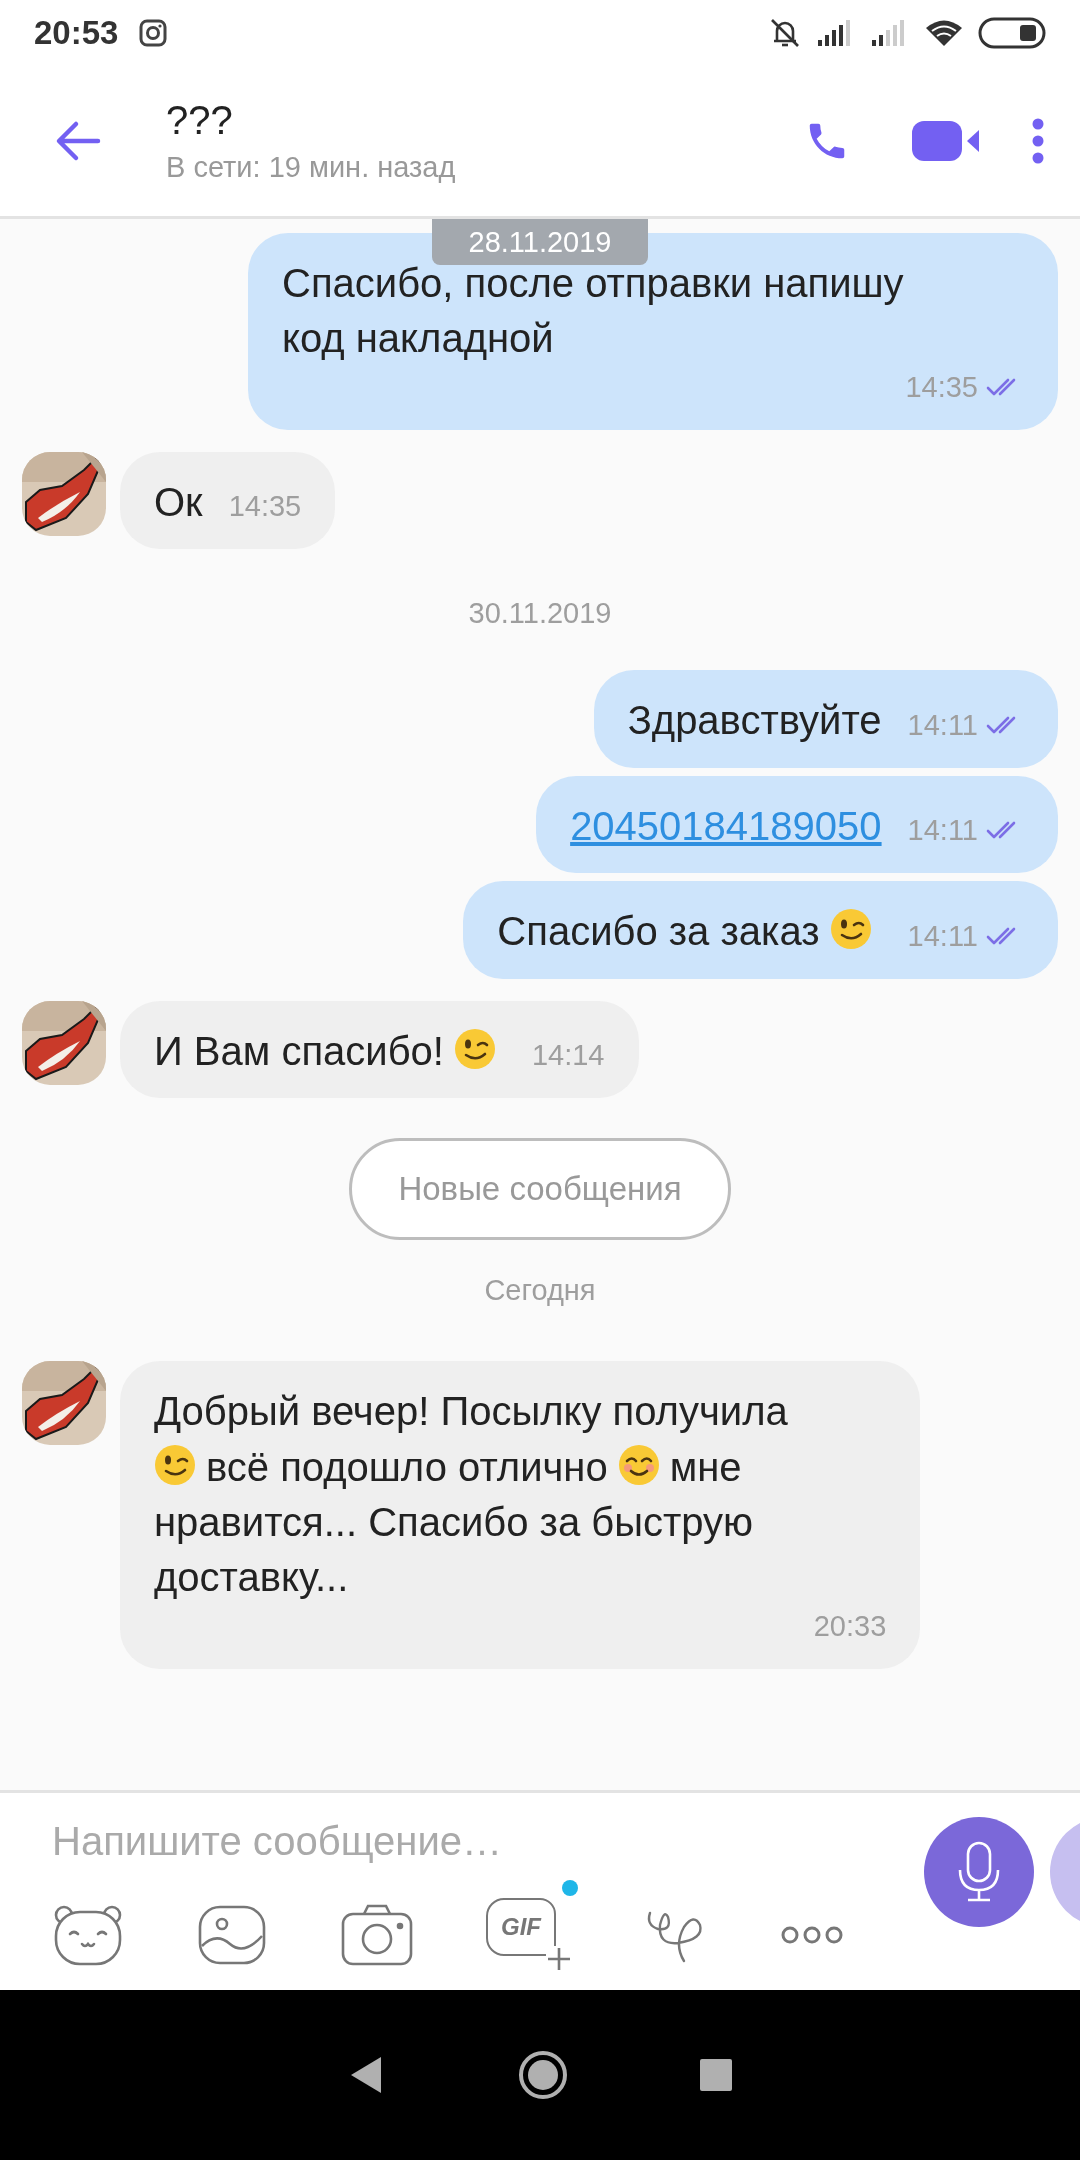  What do you see at coordinates (76, 33) in the screenshot?
I see `status-time: 20:53` at bounding box center [76, 33].